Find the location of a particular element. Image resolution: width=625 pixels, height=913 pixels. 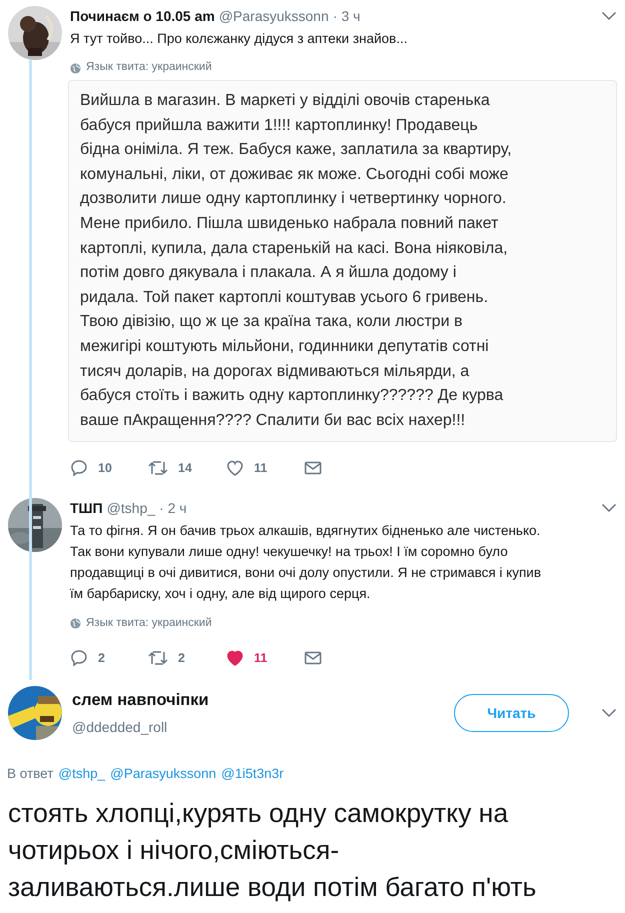

mention-link: @1i5t3n3r is located at coordinates (252, 774).